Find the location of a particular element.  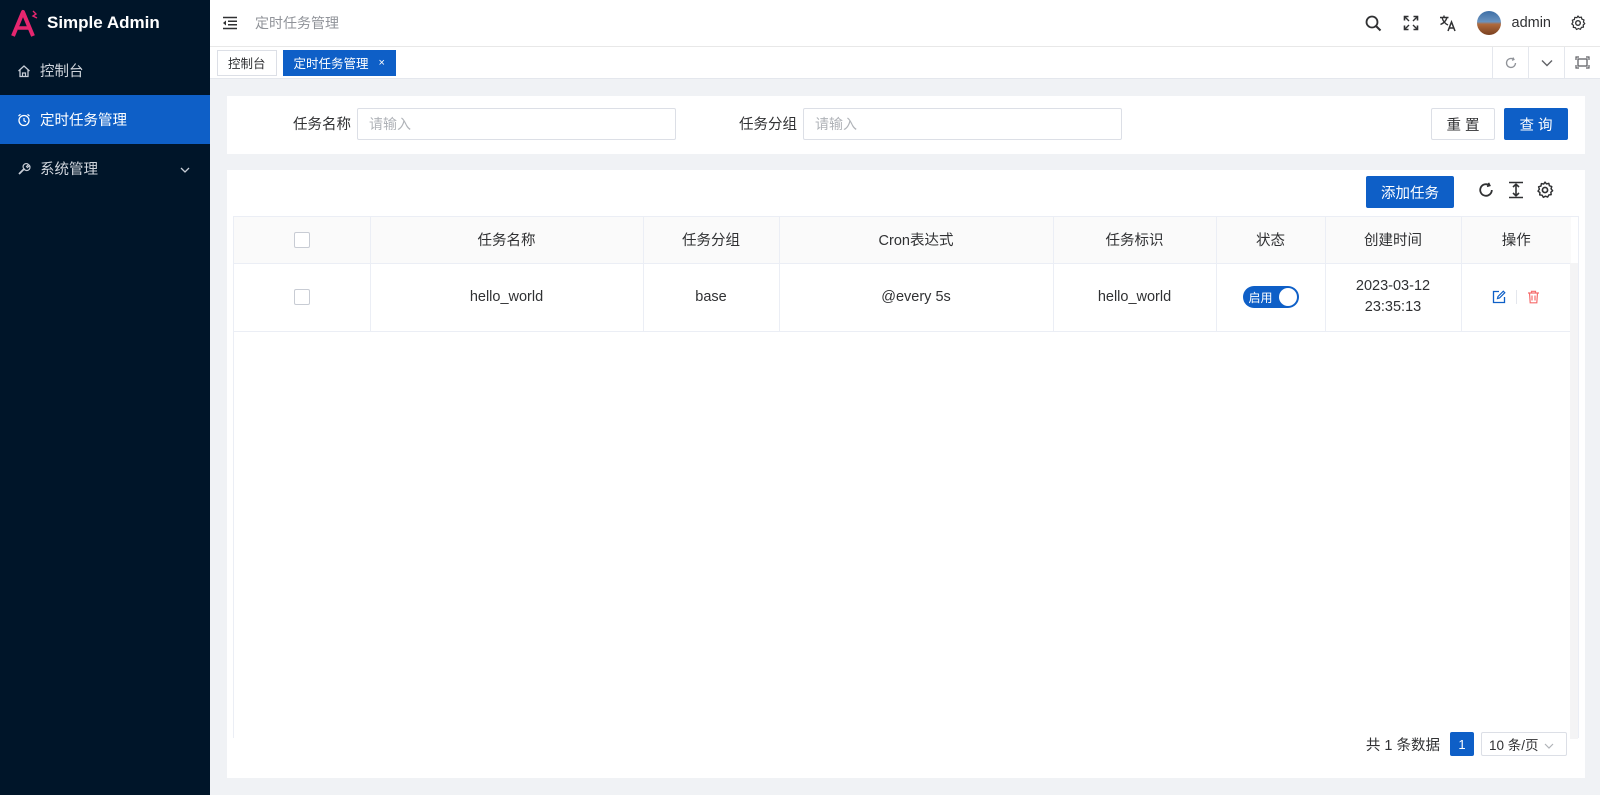

sidebar-item-dashboard: 控制台 is located at coordinates (105, 70).